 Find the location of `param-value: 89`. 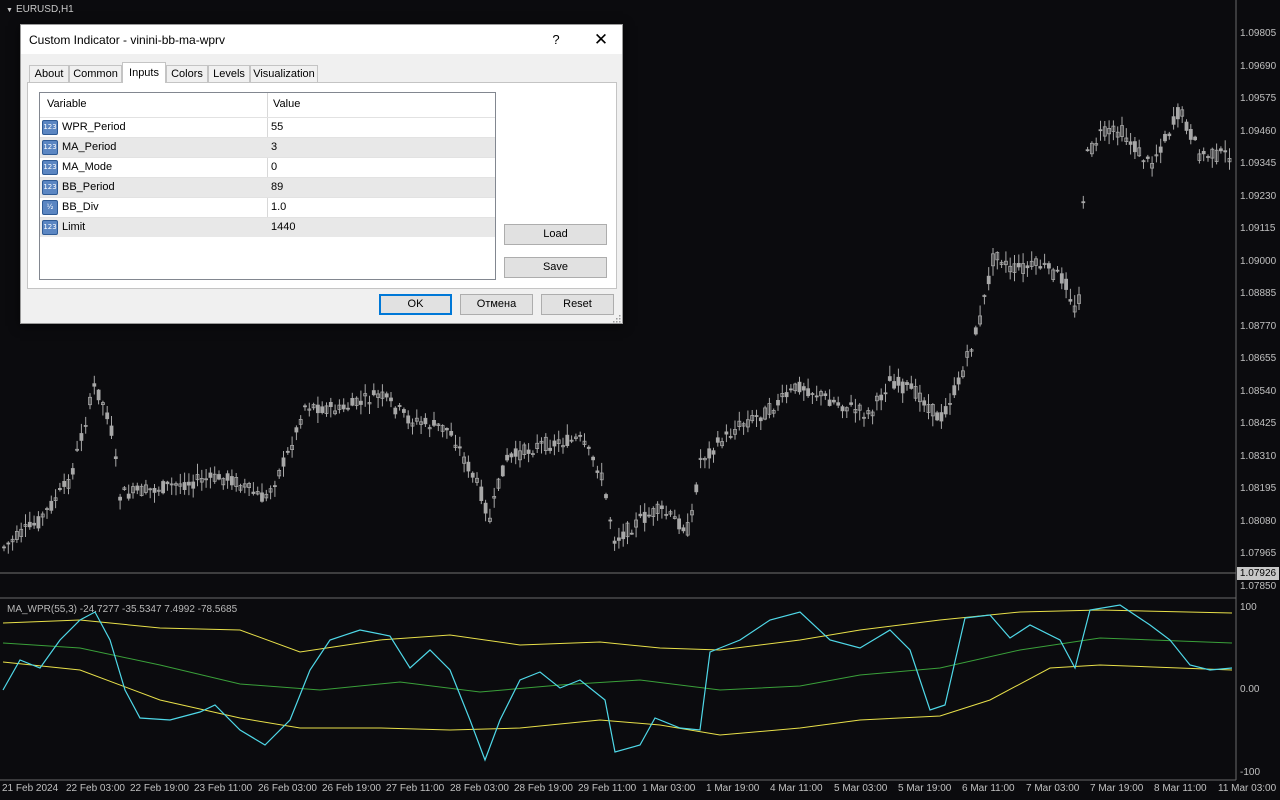

param-value: 89 is located at coordinates (277, 187).